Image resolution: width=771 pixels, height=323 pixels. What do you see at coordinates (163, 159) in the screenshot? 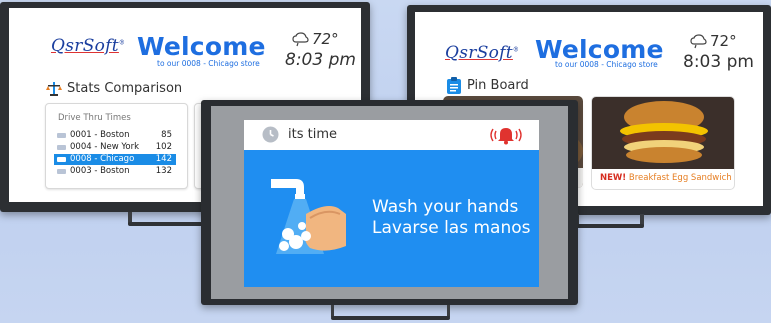
I see `store-value: 142` at bounding box center [163, 159].